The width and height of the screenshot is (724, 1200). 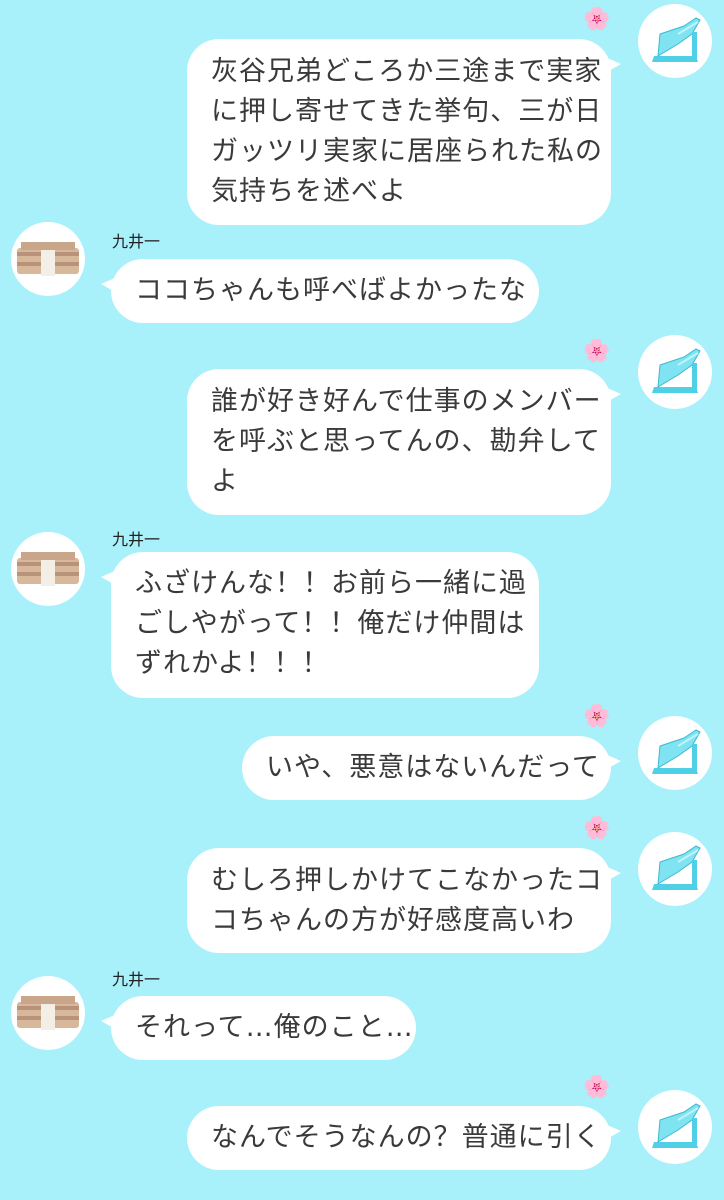 I want to click on message-text-line: を呼ぶと思ってんの、勘弁して, so click(x=406, y=441).